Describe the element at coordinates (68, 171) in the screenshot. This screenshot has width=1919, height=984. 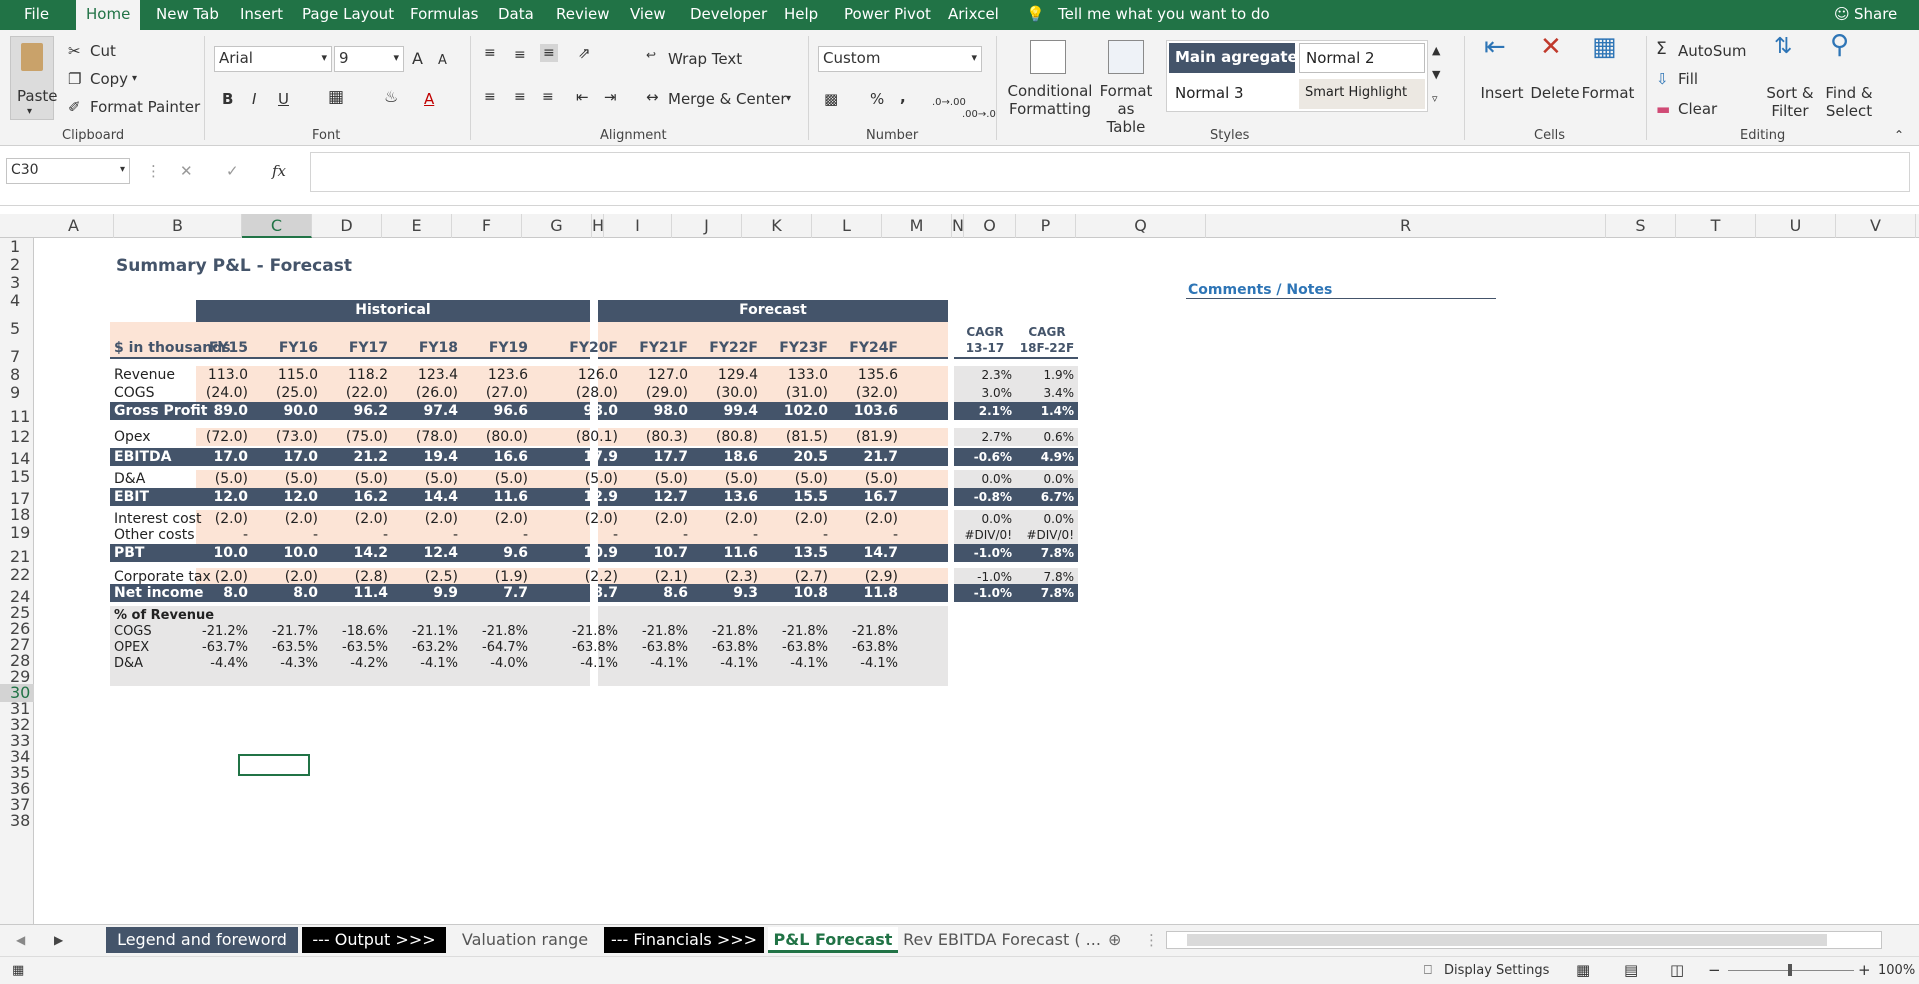
I see `name-box: C30 ▾` at that location.